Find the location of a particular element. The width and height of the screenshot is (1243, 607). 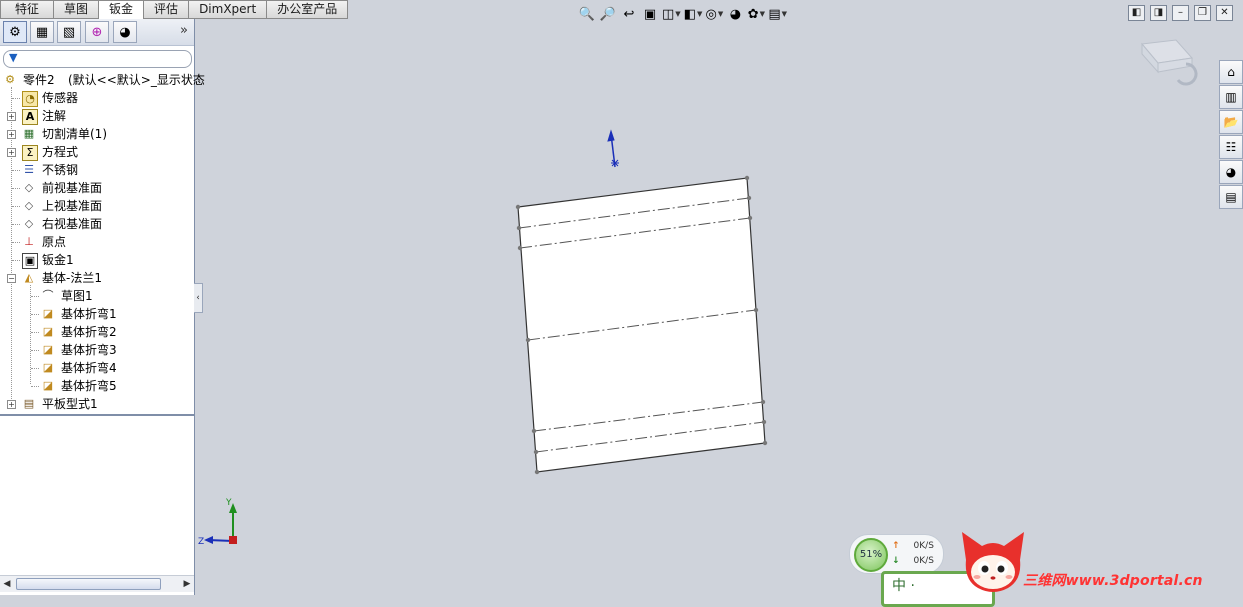

home-icon: ⌂ is located at coordinates (1231, 72).